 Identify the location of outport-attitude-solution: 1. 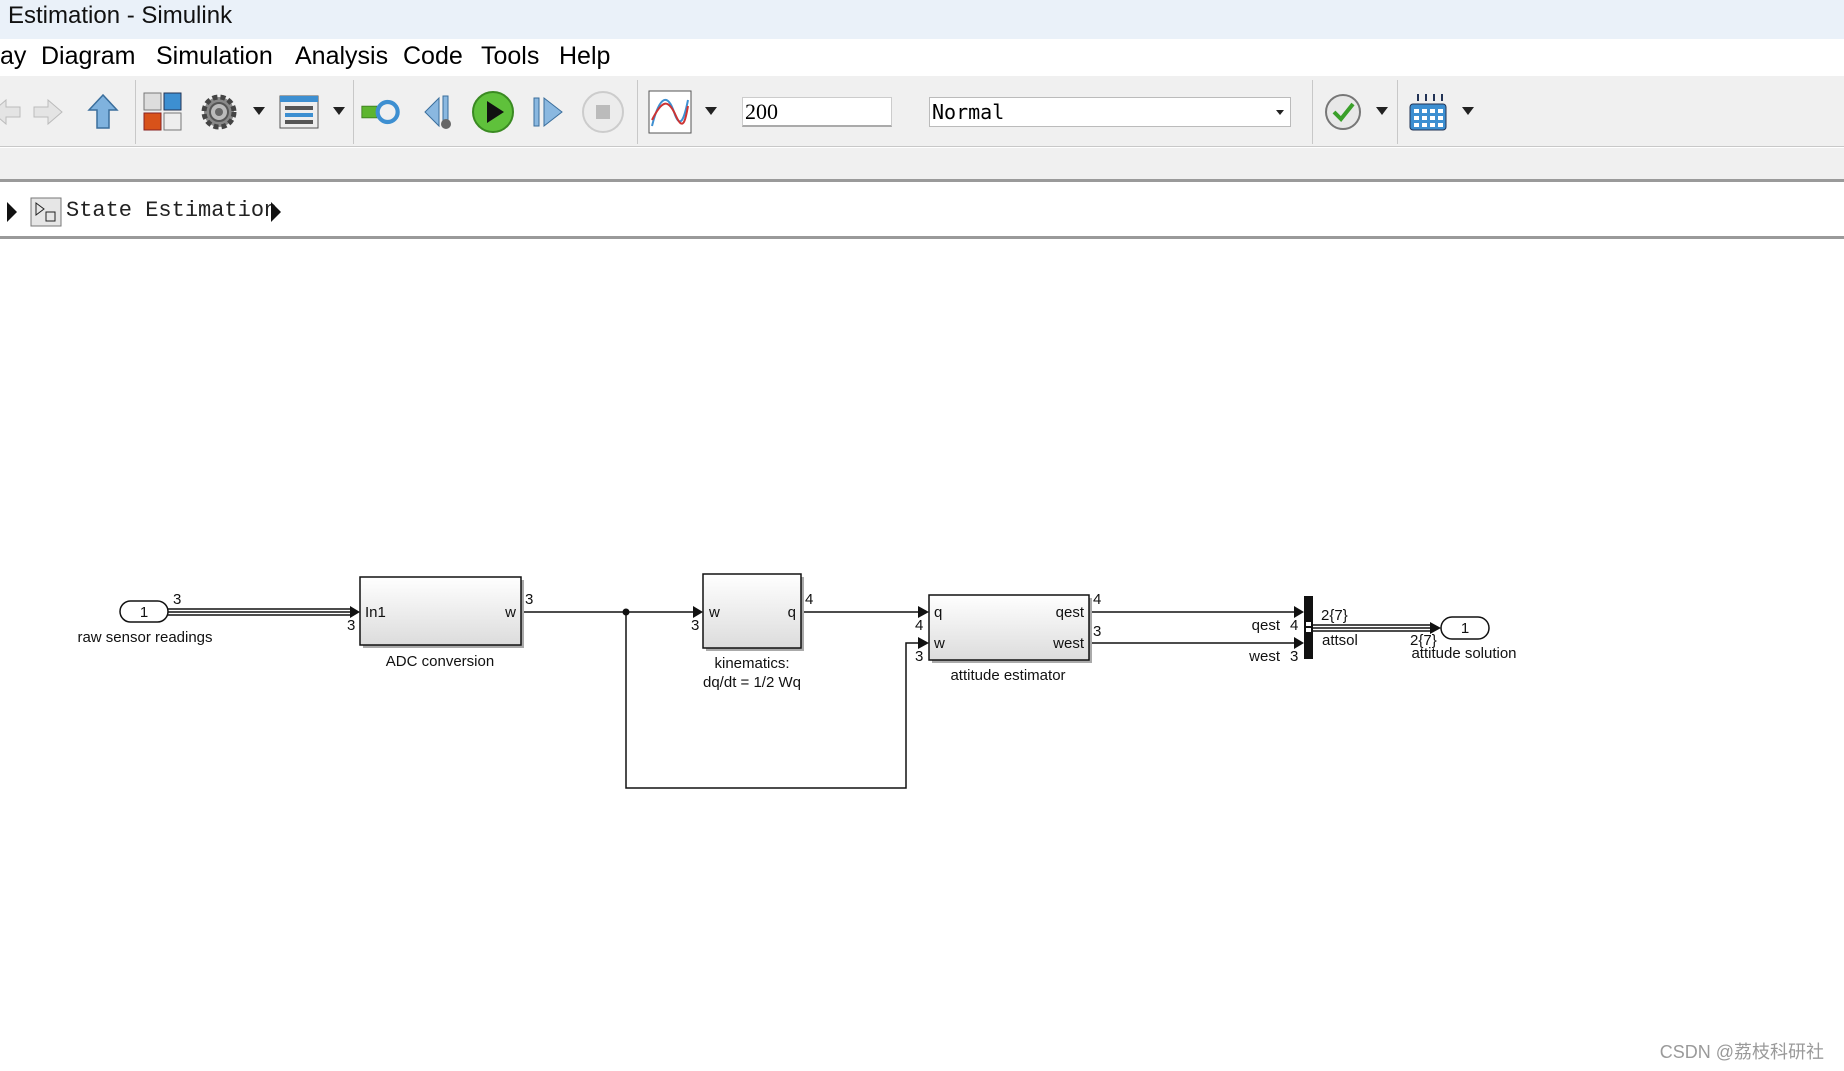
(1465, 628).